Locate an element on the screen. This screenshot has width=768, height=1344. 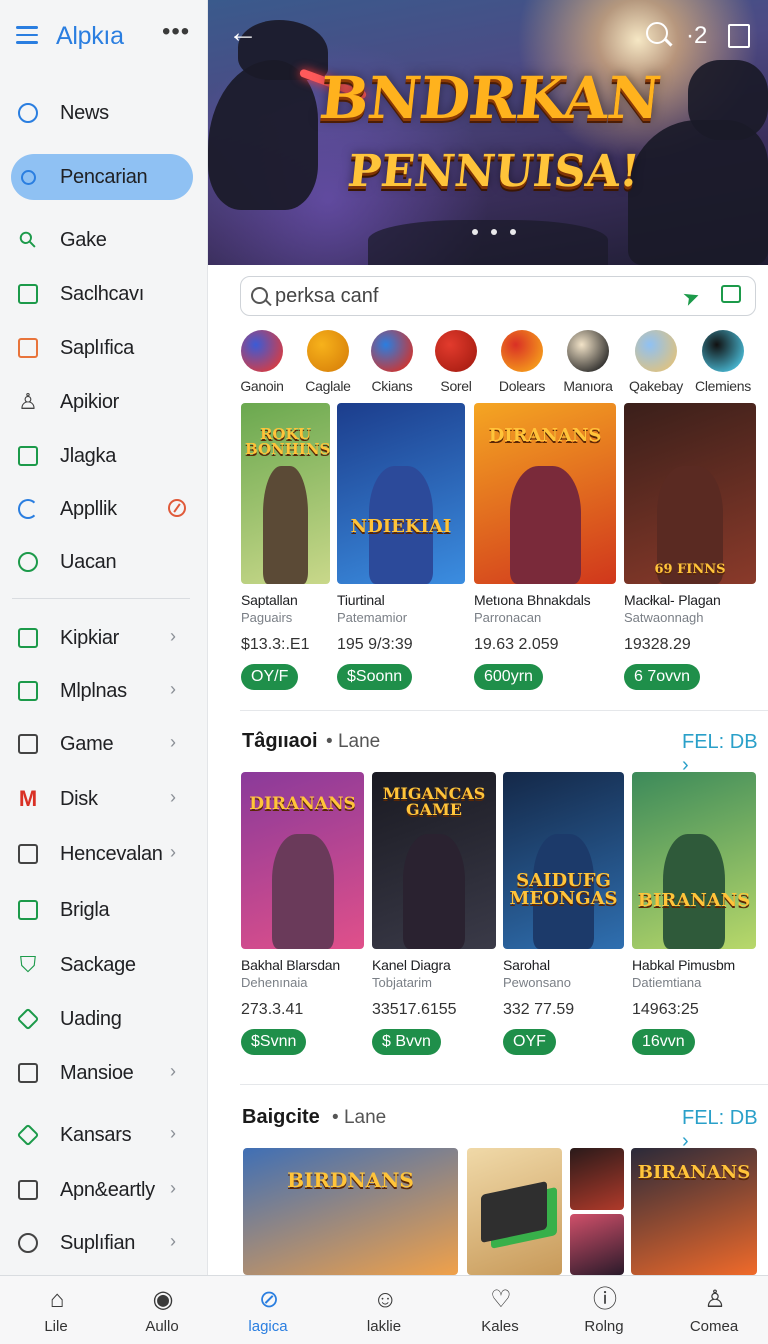
sidebar-item-18: Kansars › is located at coordinates (104, 1135).